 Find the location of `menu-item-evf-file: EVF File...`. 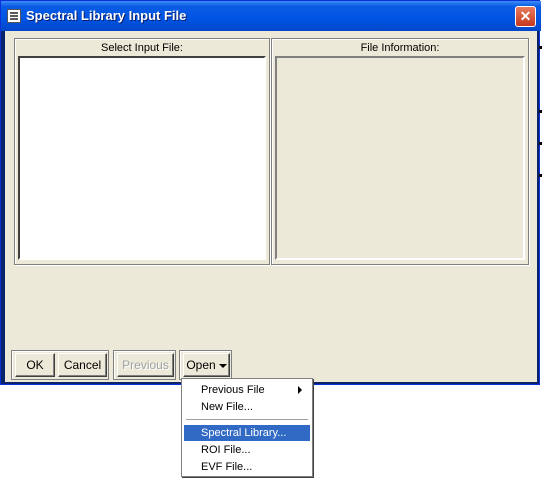

menu-item-evf-file: EVF File... is located at coordinates (247, 467).